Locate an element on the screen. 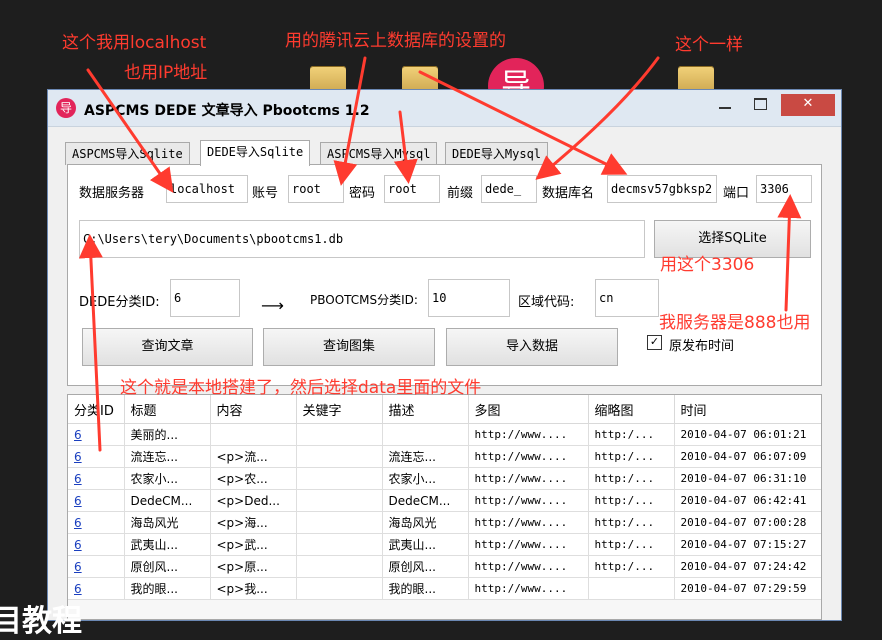  annotation-server-port: 我服务器是888也用 is located at coordinates (735, 323).